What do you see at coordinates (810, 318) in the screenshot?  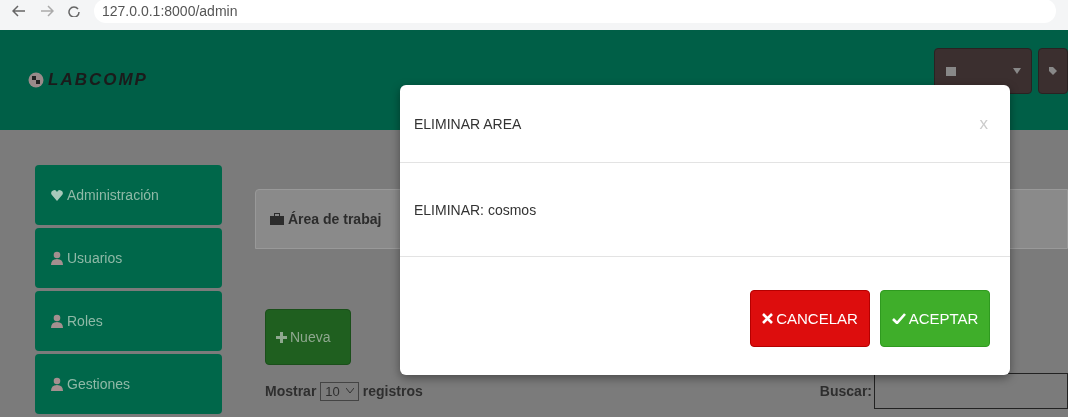 I see `cancel-button: CANCELAR` at bounding box center [810, 318].